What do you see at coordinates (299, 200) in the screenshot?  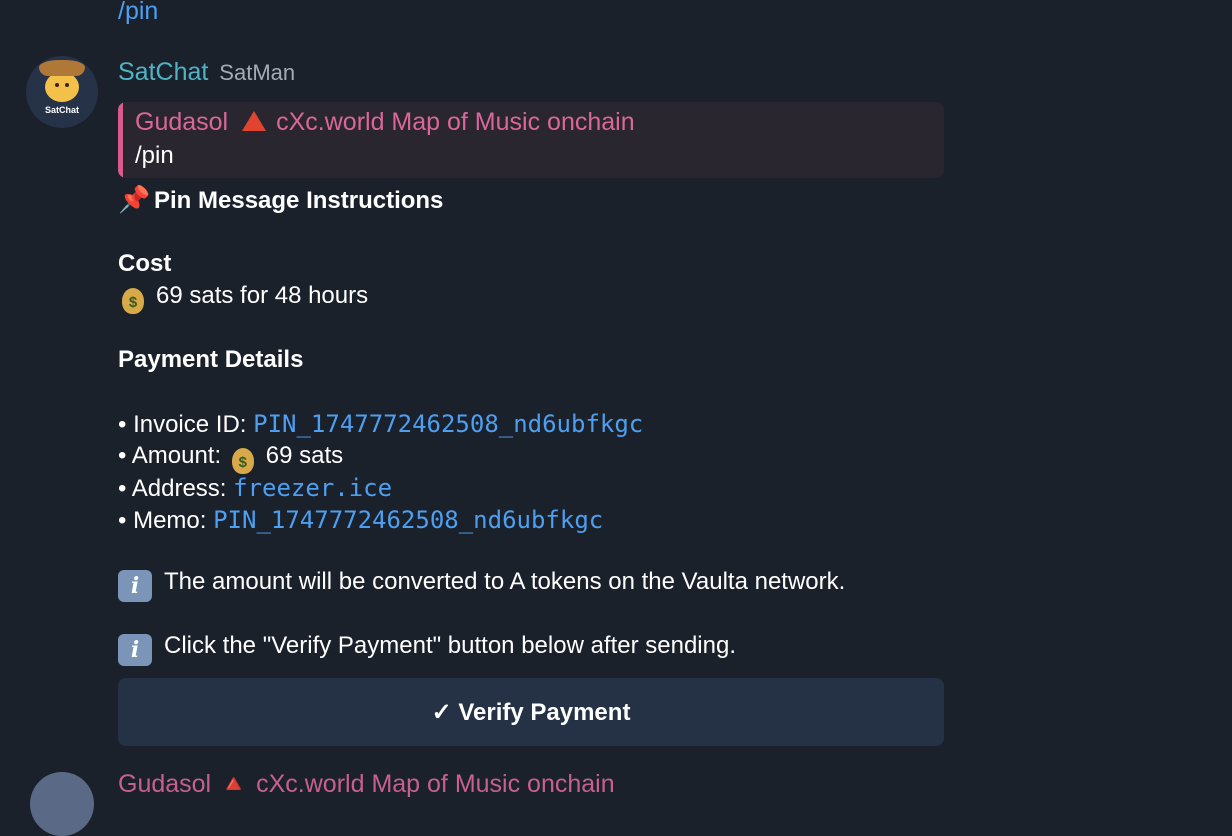 I see `heading-text: Pin Message Instructions` at bounding box center [299, 200].